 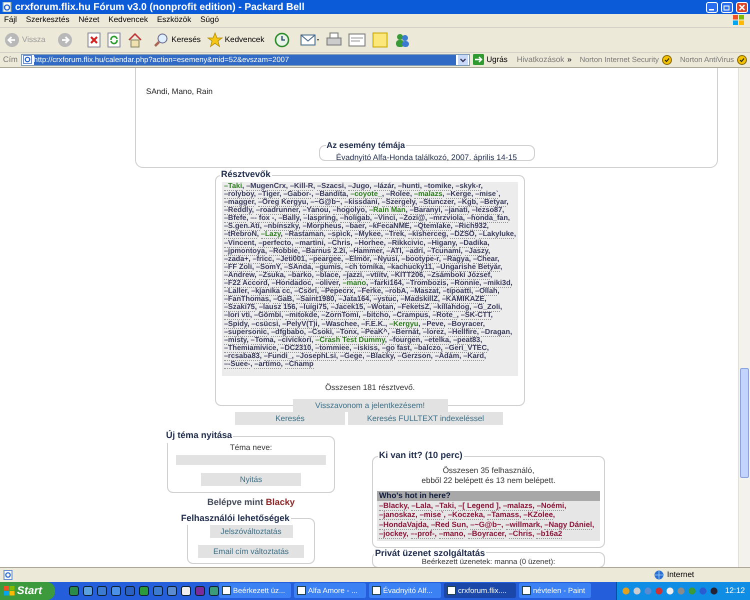 I want to click on panel-title: Új téma nyitása, so click(x=199, y=435).